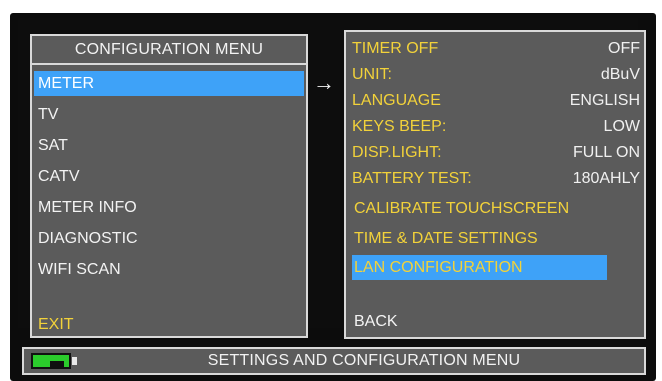 The height and width of the screenshot is (381, 662). What do you see at coordinates (397, 152) in the screenshot?
I see `setting-label: DISP.LIGHT:` at bounding box center [397, 152].